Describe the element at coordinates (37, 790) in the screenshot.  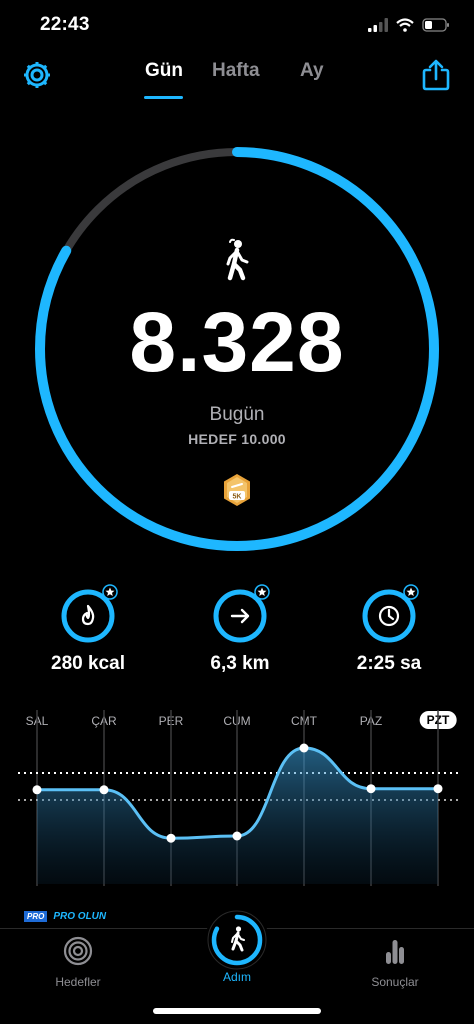
I see `day-point-sal` at that location.